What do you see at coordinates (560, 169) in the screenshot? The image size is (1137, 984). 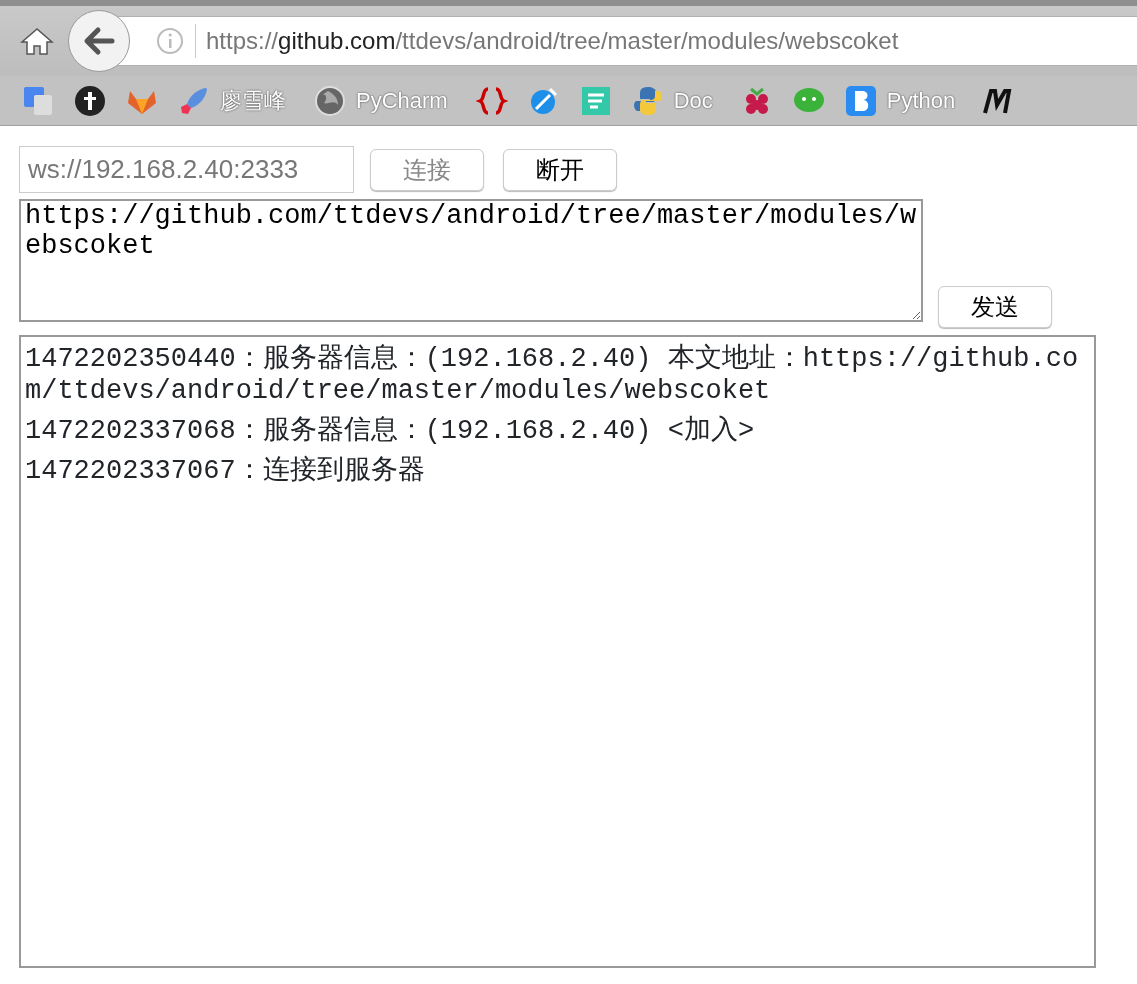 I see `disconnect-button: 断开` at bounding box center [560, 169].